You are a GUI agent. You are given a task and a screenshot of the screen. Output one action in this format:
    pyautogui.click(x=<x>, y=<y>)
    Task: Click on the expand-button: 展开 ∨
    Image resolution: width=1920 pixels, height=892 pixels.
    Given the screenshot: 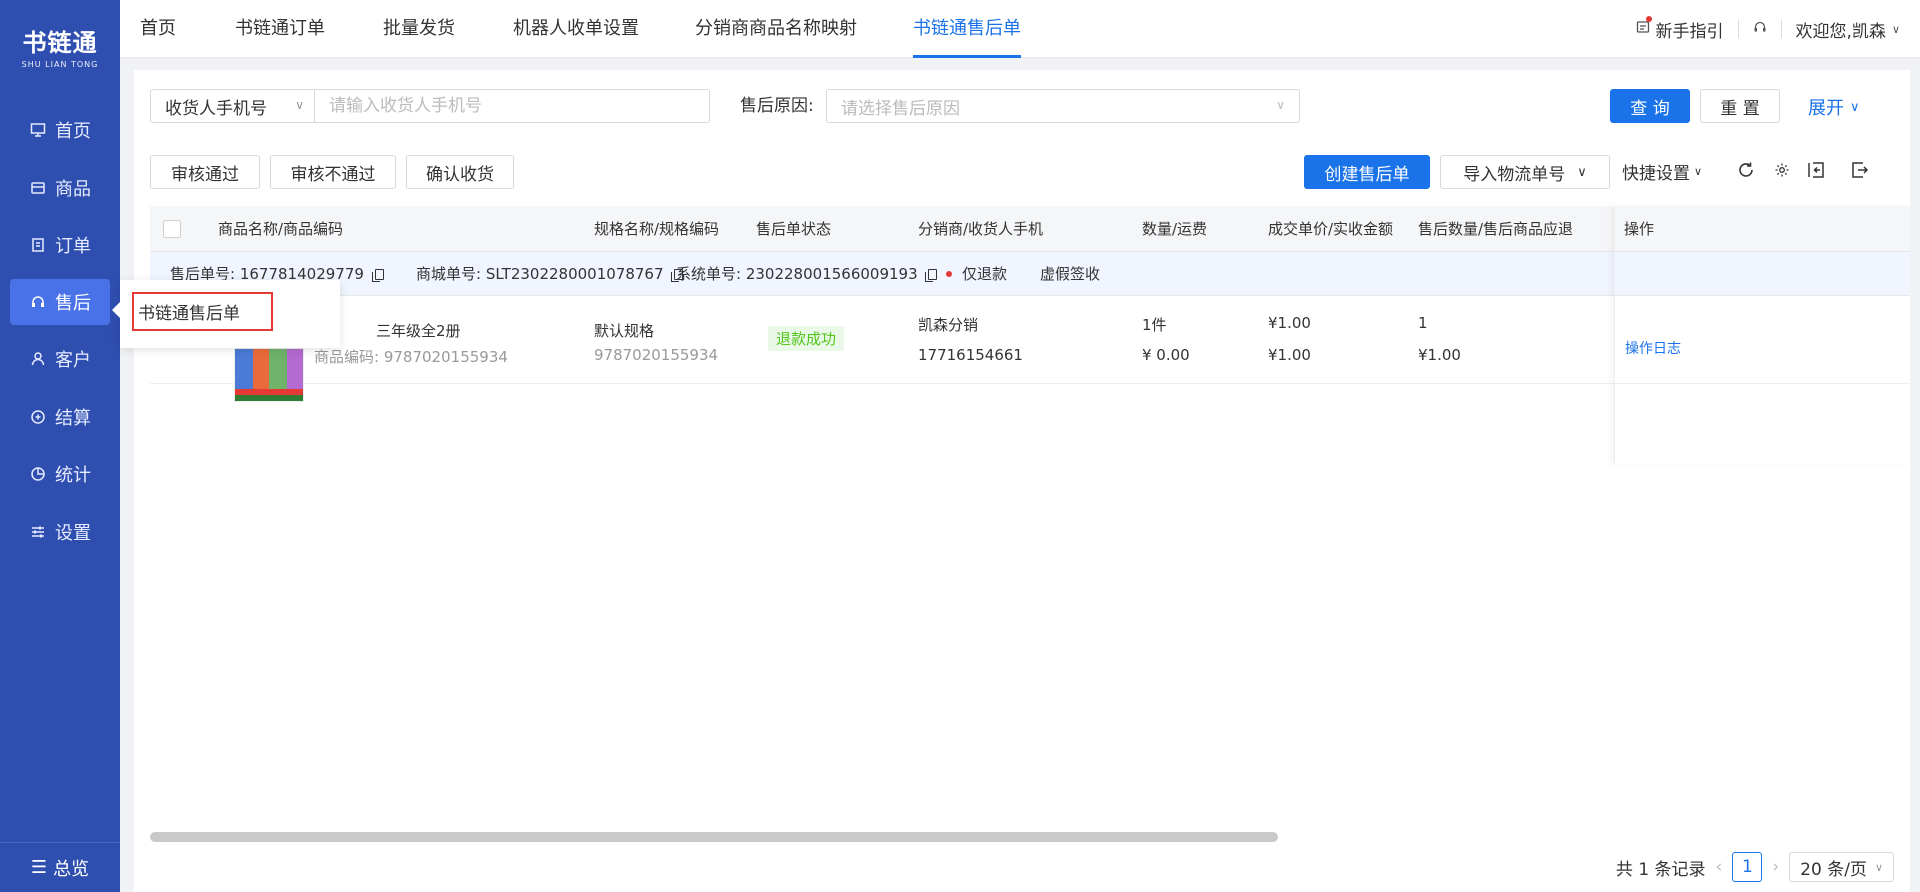 What is the action you would take?
    pyautogui.click(x=1834, y=107)
    